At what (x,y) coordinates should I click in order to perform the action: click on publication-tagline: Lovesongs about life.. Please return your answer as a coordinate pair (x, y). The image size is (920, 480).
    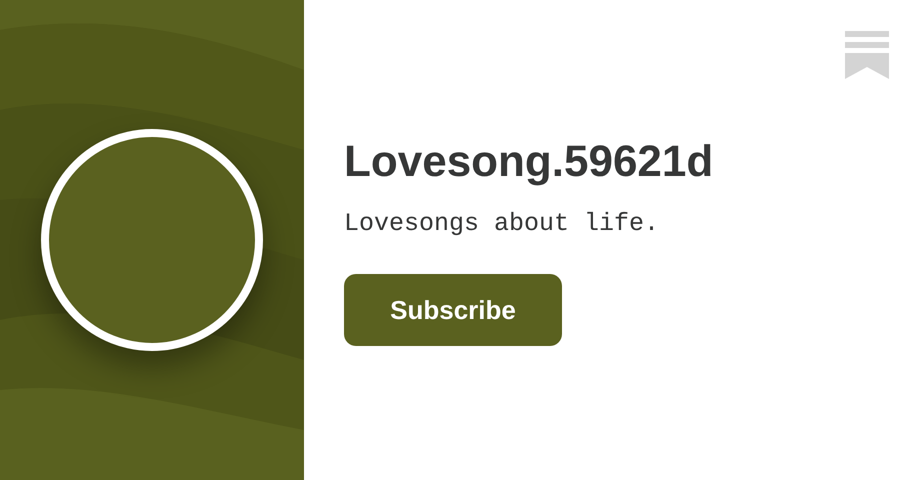
    Looking at the image, I should click on (502, 224).